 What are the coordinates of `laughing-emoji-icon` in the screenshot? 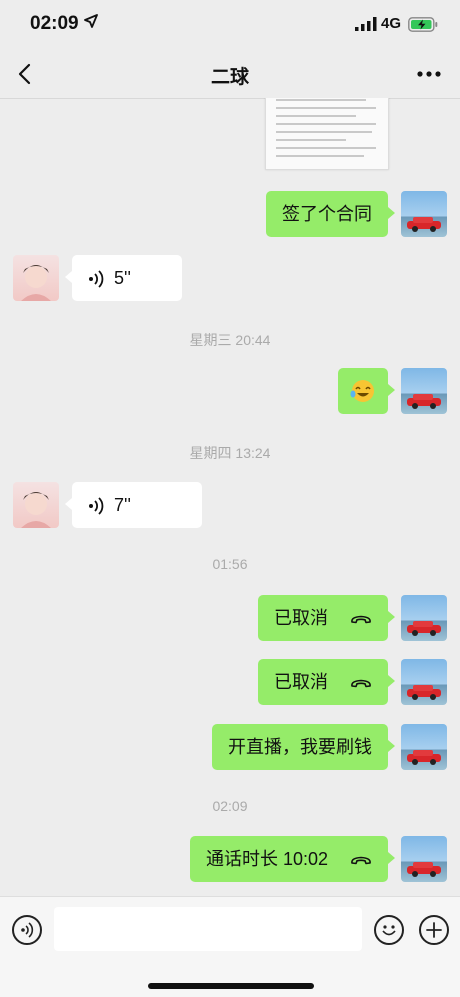 It's located at (362, 391).